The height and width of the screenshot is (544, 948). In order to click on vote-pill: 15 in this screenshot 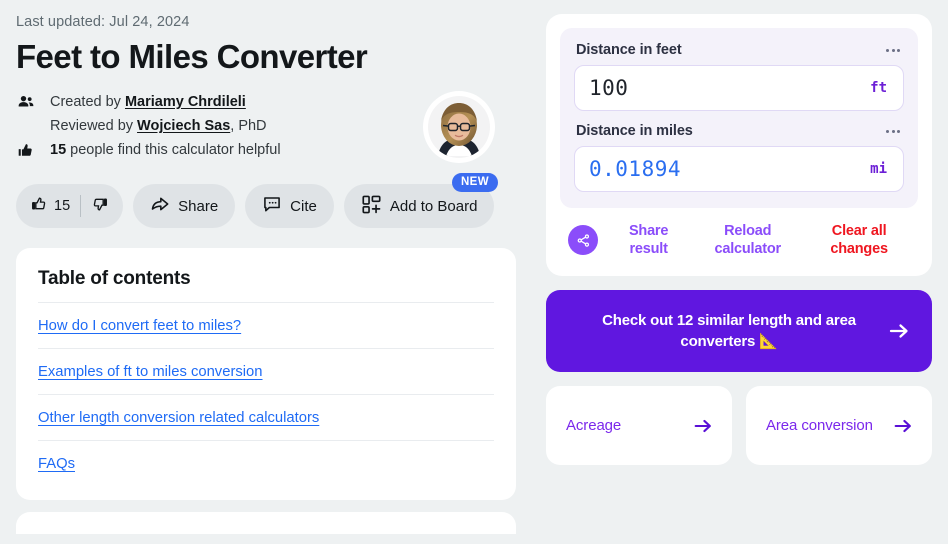, I will do `click(70, 206)`.